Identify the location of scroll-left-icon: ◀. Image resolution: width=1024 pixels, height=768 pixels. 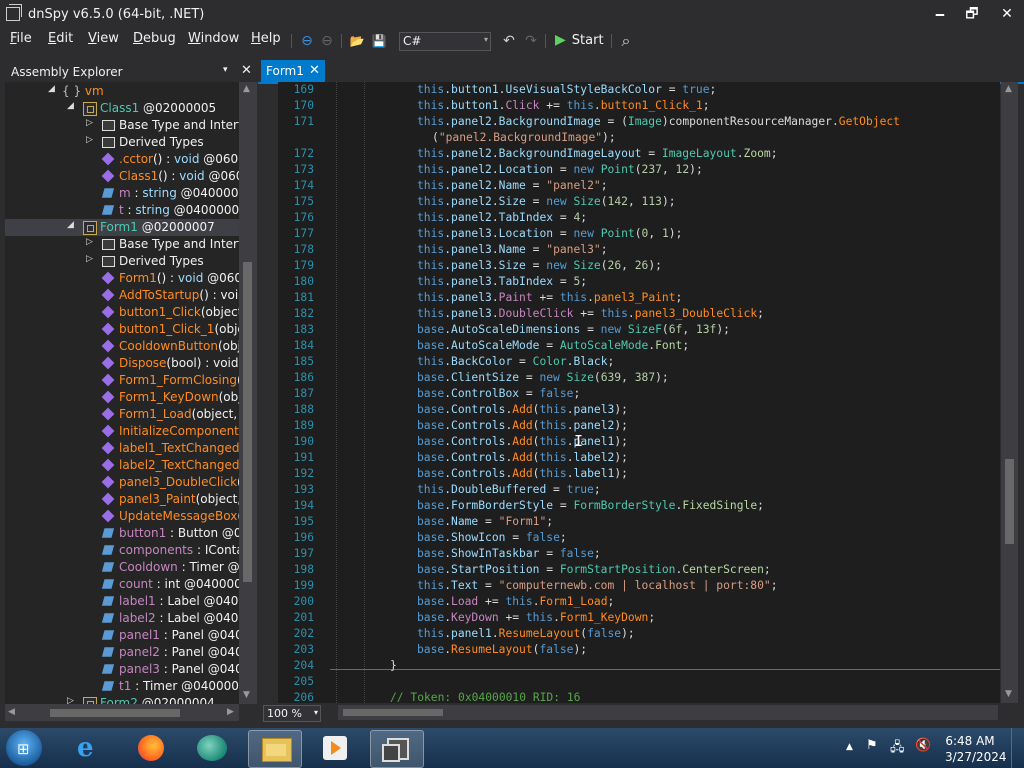
(11, 712).